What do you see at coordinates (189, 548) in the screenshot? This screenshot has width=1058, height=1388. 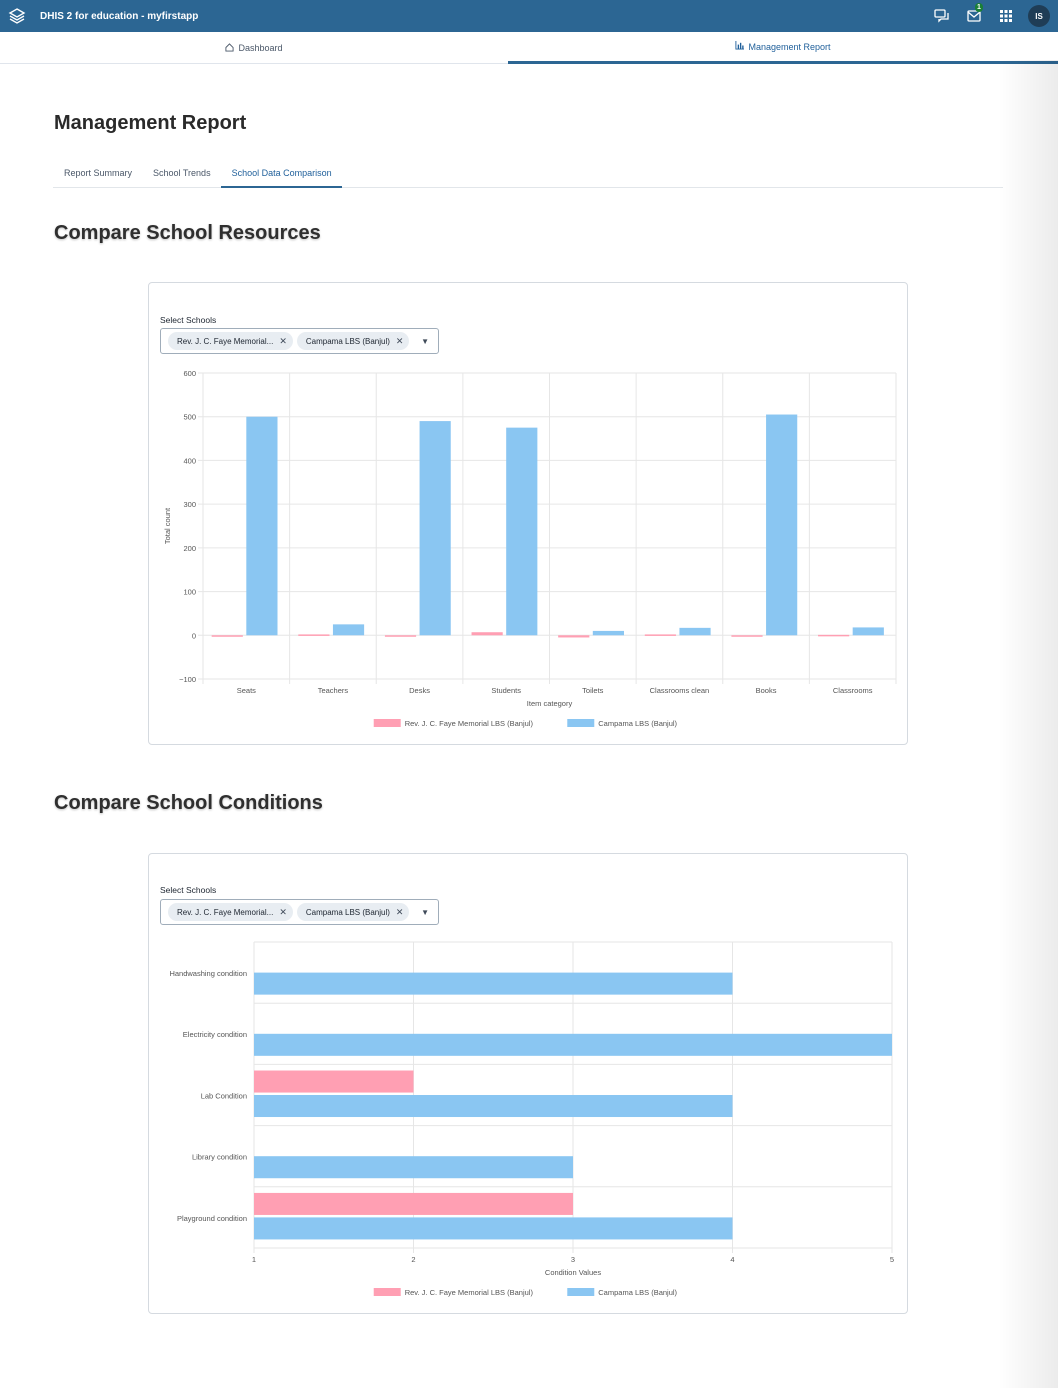 I see `y-tick-label: 200` at bounding box center [189, 548].